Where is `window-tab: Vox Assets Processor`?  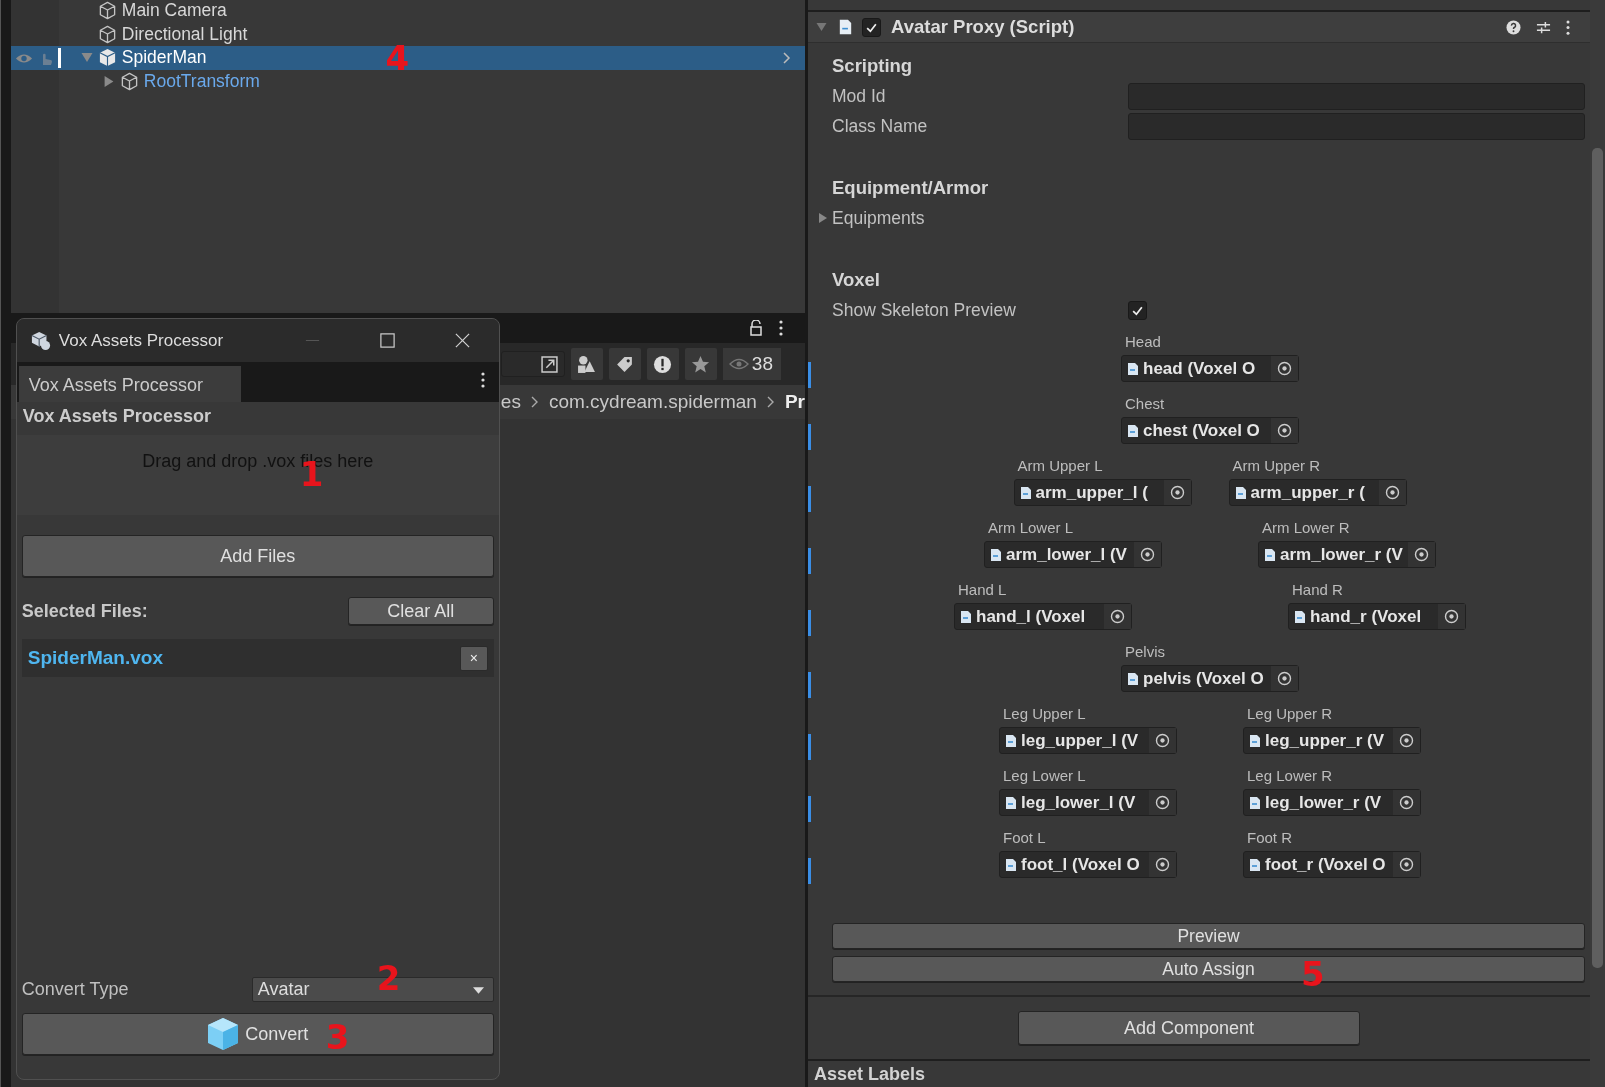 window-tab: Vox Assets Processor is located at coordinates (129, 384).